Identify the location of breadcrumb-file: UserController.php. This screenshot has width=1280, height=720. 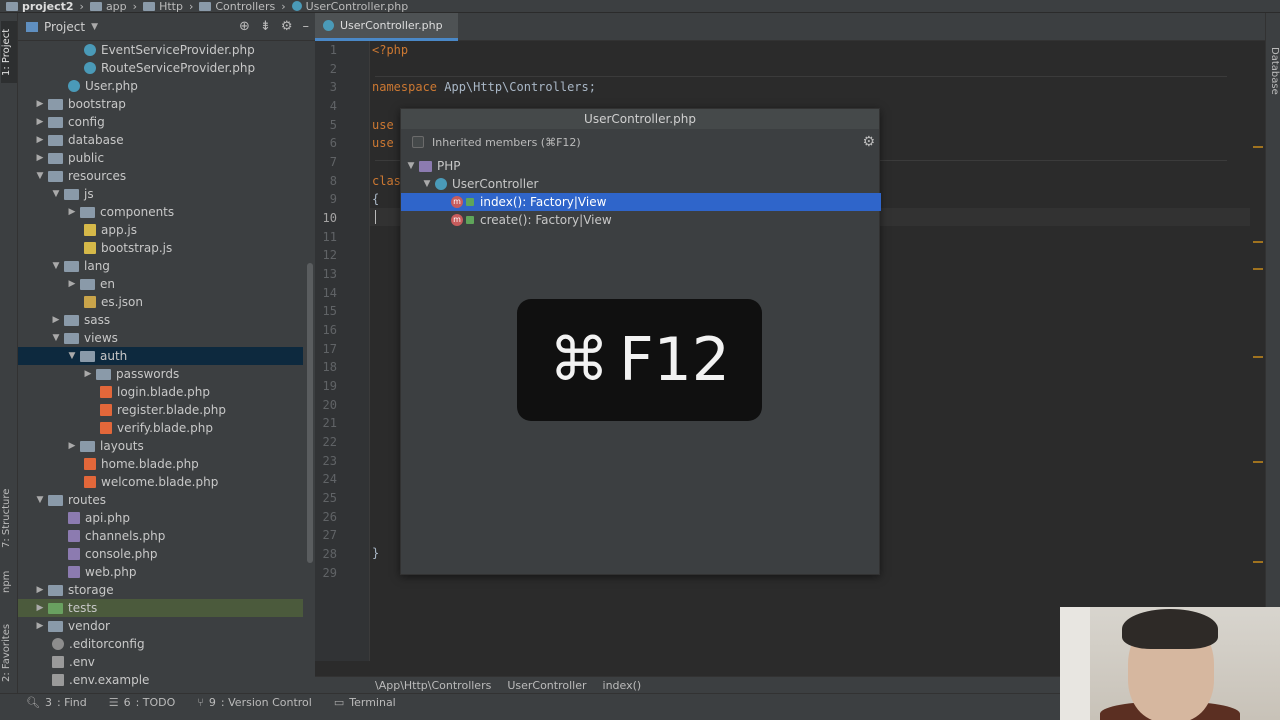
(349, 6).